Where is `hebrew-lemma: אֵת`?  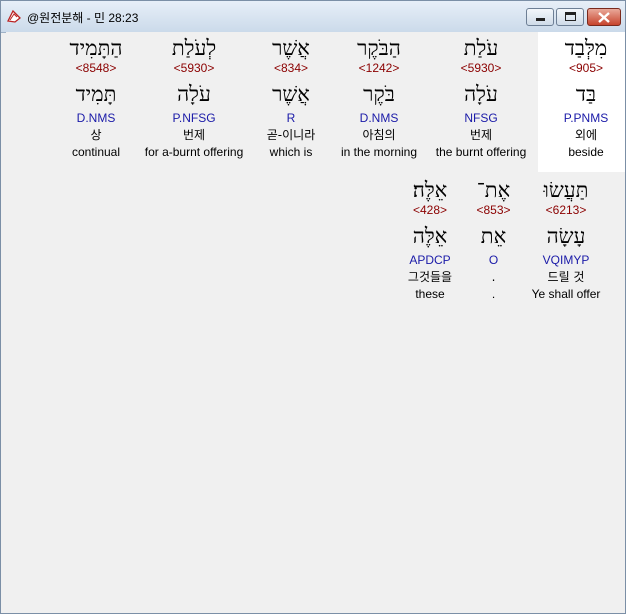
hebrew-lemma: אֵת is located at coordinates (493, 236).